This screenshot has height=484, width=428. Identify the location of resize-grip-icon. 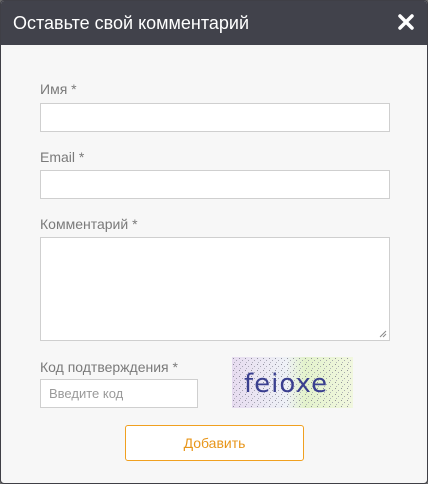
(383, 334).